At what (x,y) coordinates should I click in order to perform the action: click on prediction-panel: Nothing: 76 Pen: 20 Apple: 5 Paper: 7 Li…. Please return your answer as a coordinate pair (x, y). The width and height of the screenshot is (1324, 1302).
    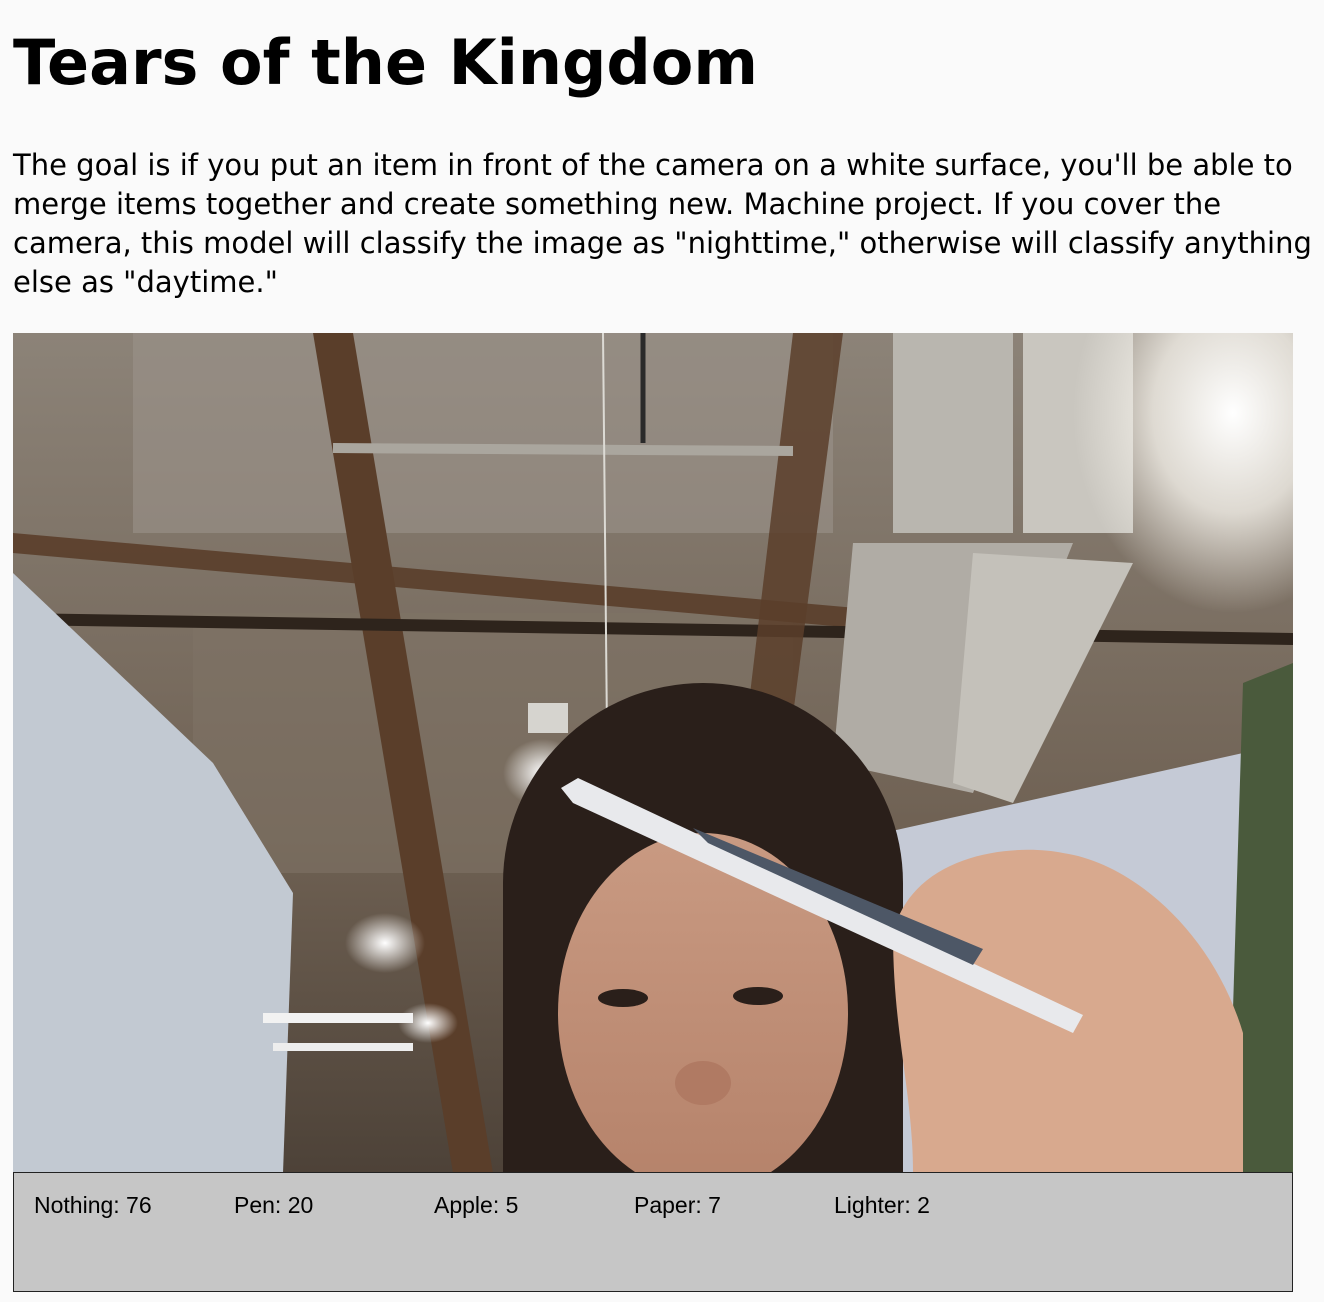
    Looking at the image, I should click on (653, 1232).